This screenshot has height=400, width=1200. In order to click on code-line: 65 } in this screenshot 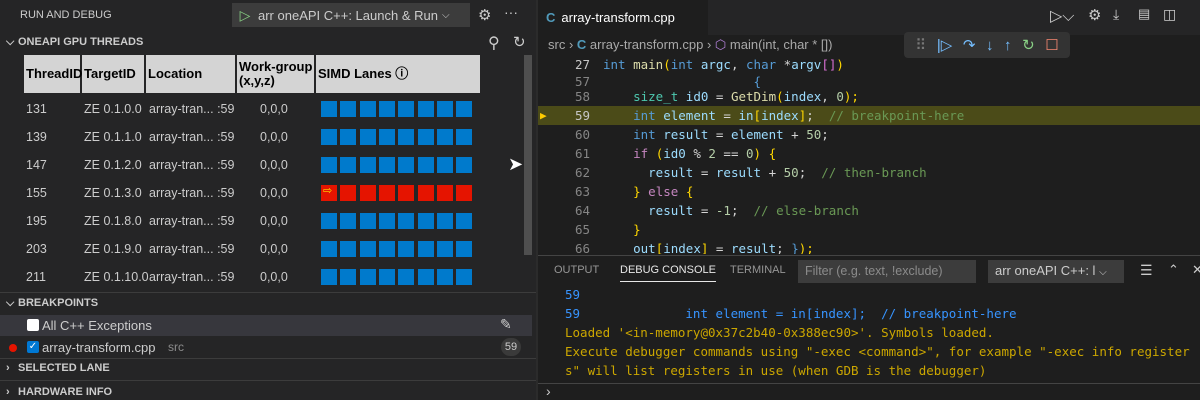, I will do `click(869, 229)`.